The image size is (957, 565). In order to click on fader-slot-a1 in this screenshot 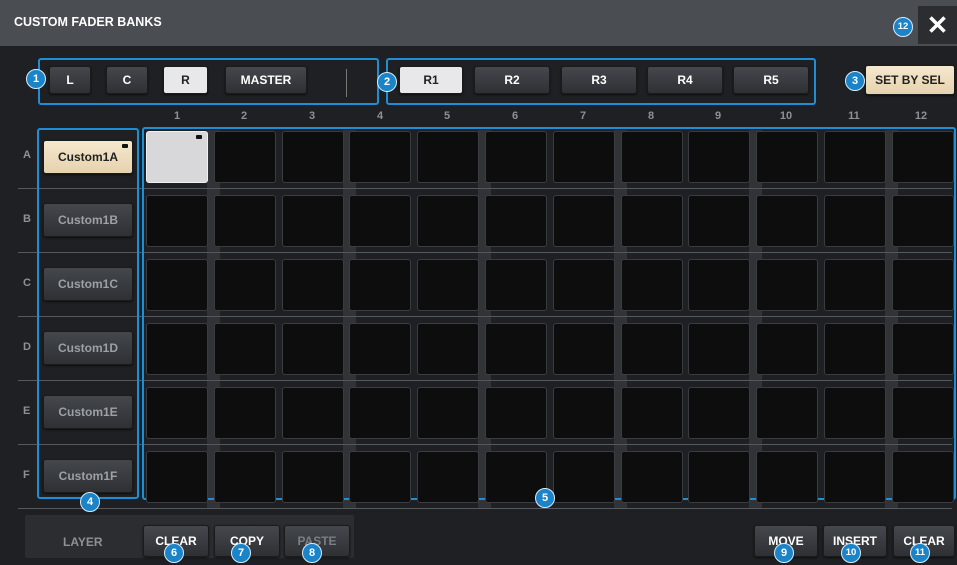, I will do `click(177, 157)`.